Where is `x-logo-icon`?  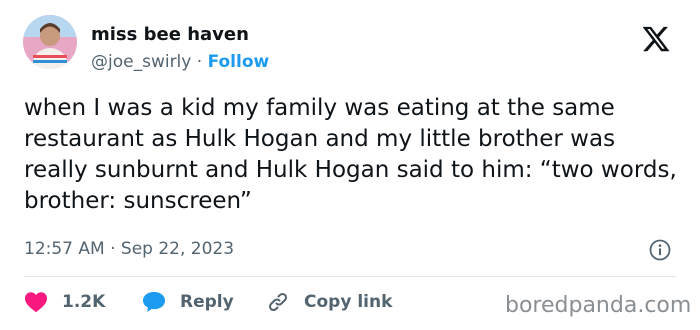
x-logo-icon is located at coordinates (656, 39).